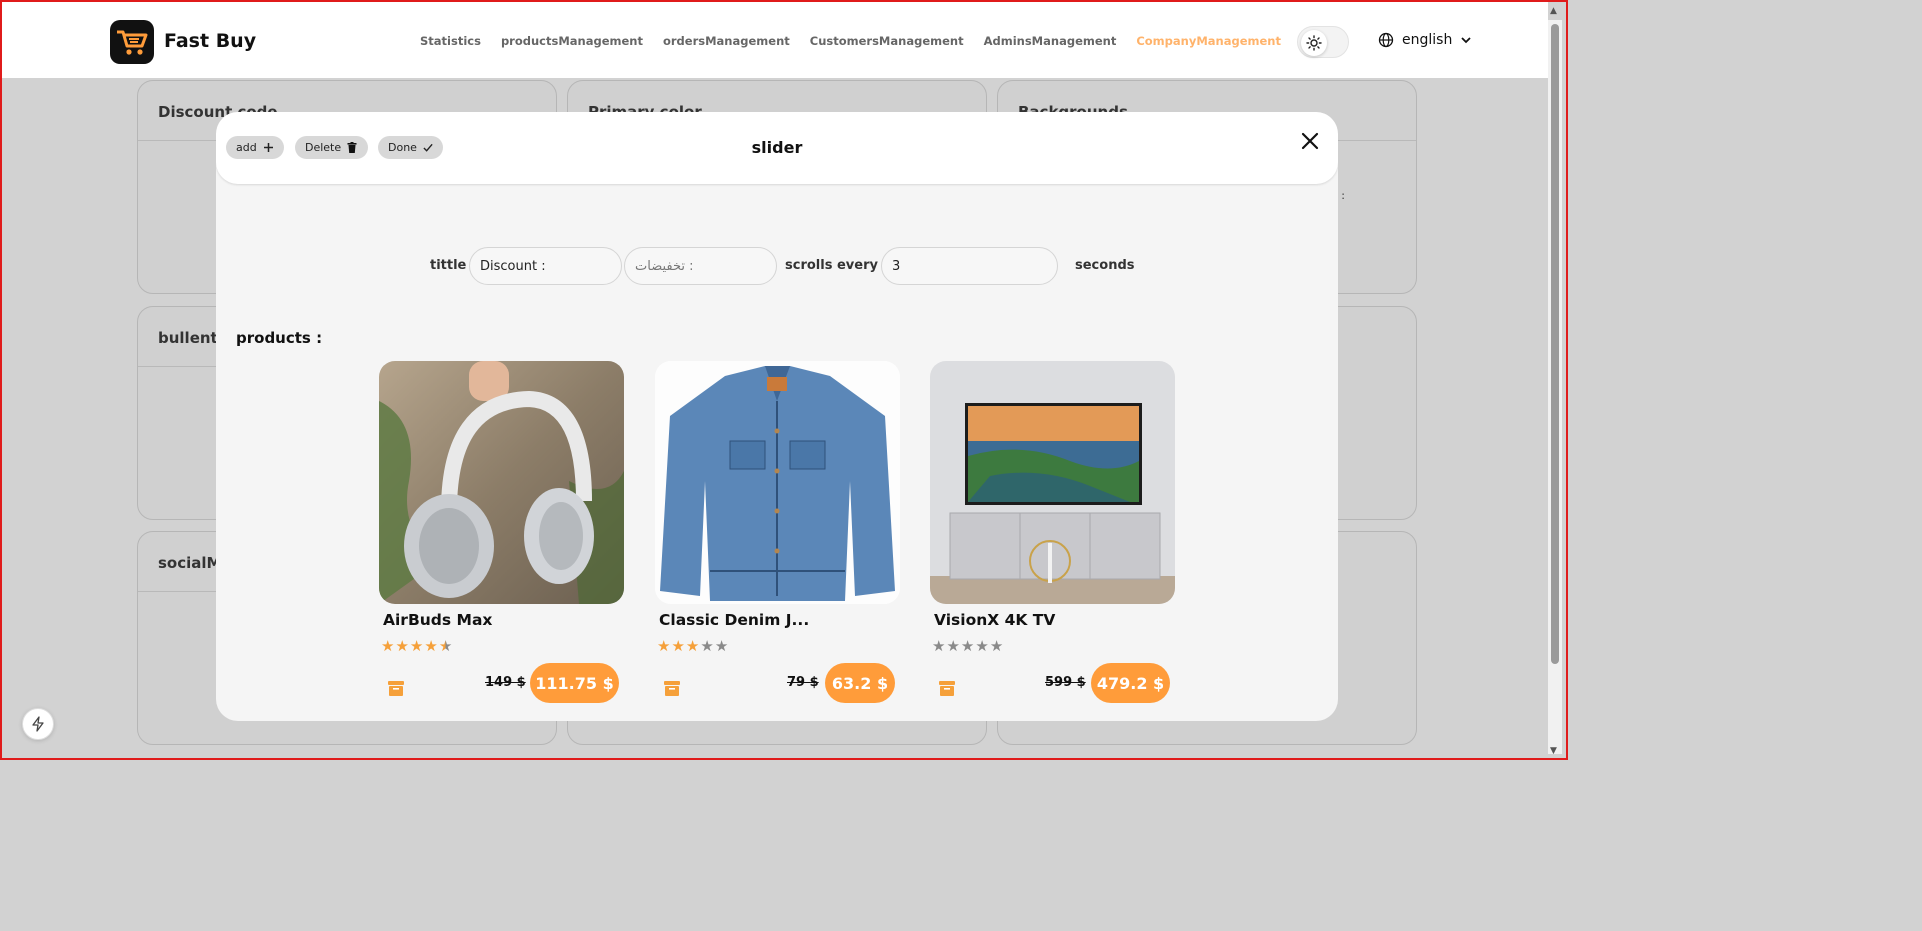  I want to click on theme-toggle, so click(1323, 42).